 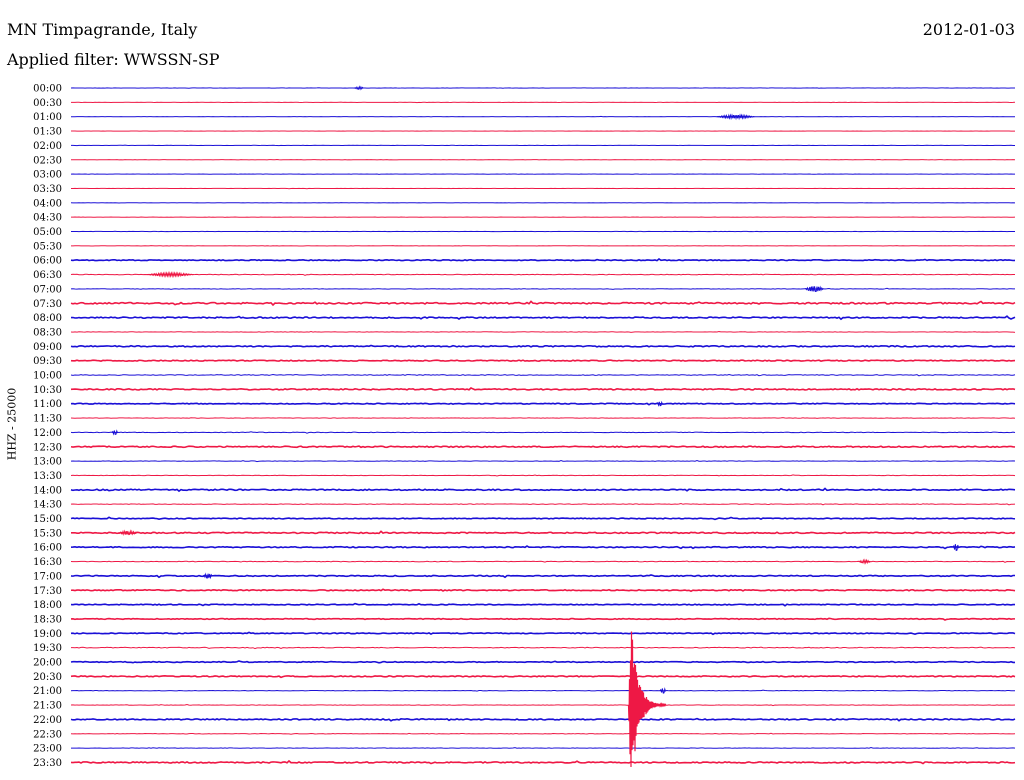 What do you see at coordinates (47, 246) in the screenshot?
I see `row-label: 05:30` at bounding box center [47, 246].